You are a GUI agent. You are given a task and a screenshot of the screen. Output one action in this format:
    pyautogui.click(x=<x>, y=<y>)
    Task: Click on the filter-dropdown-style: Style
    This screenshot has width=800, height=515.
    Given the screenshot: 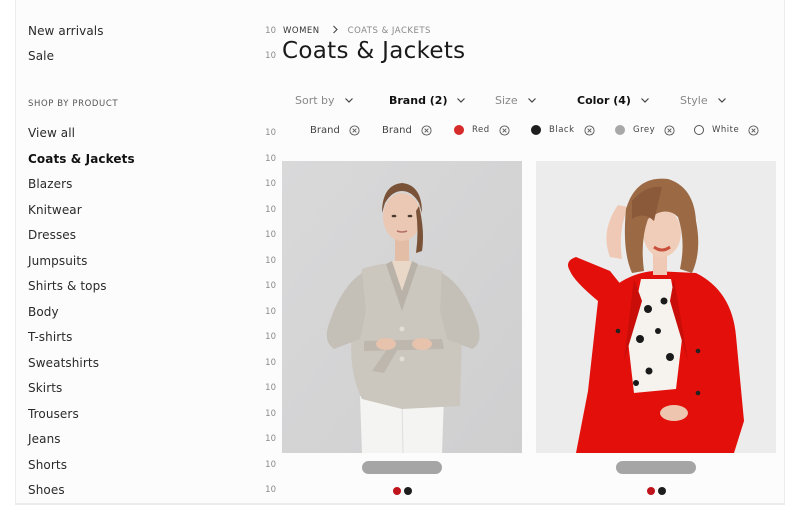 What is the action you would take?
    pyautogui.click(x=703, y=100)
    